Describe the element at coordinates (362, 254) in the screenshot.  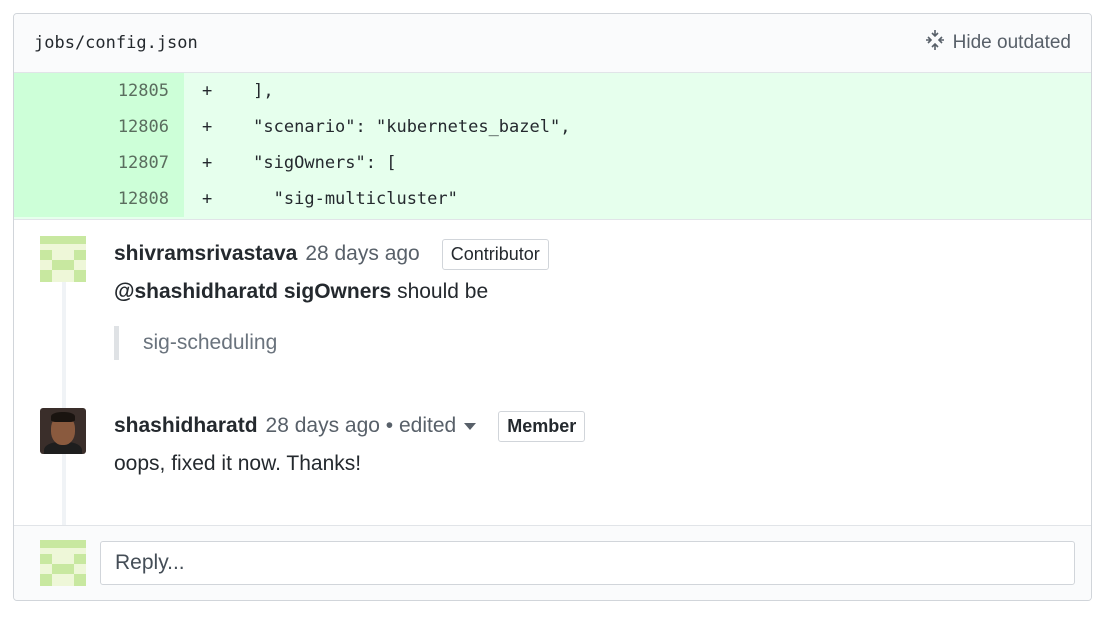
I see `comment-time: 28 days ago` at that location.